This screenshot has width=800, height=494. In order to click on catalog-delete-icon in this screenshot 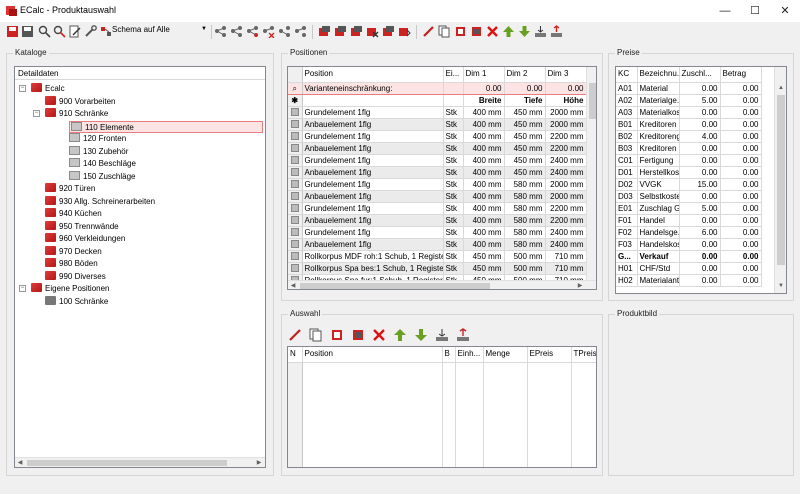, I will do `click(372, 31)`.